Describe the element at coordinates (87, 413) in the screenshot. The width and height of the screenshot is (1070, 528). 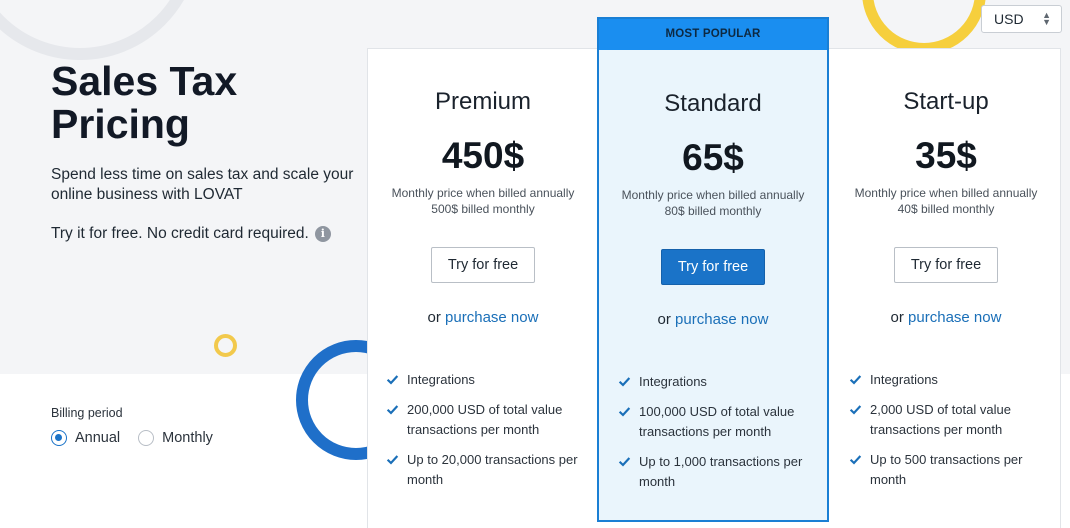
I see `billing-period-label: Billing period` at that location.